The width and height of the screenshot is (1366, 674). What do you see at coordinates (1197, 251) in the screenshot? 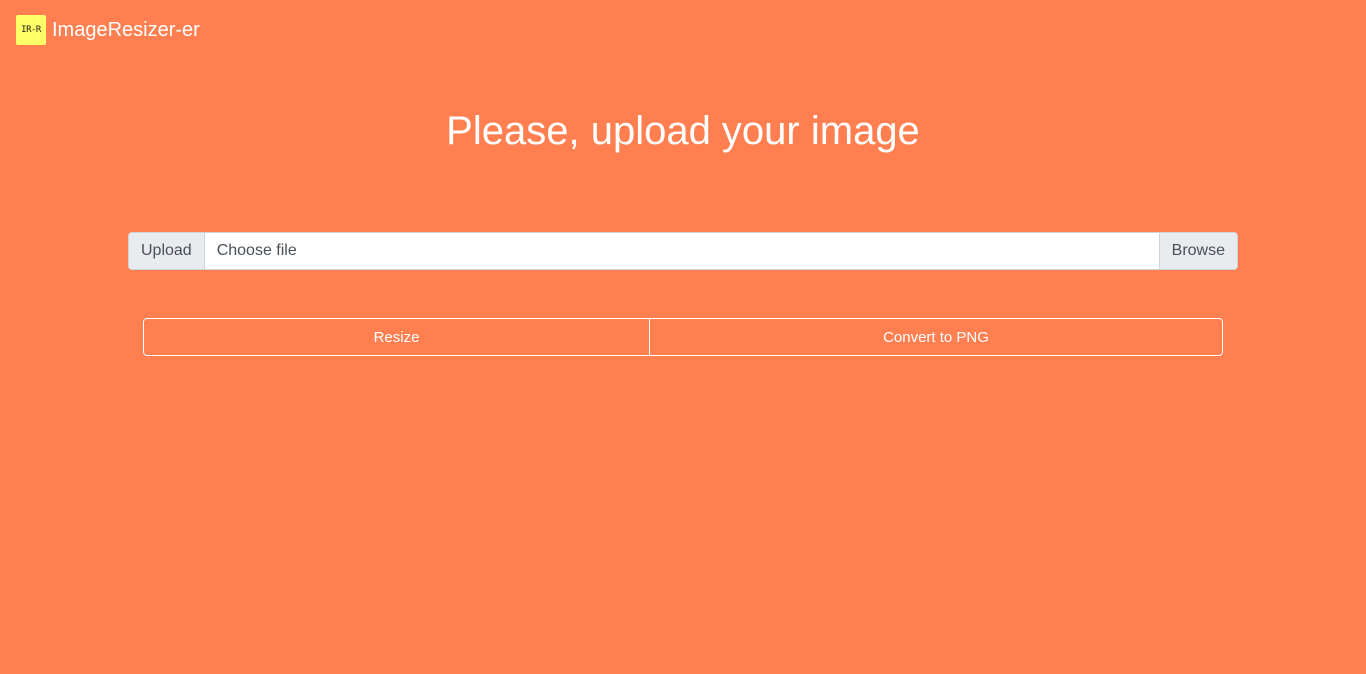
I see `browse-button: Browse` at bounding box center [1197, 251].